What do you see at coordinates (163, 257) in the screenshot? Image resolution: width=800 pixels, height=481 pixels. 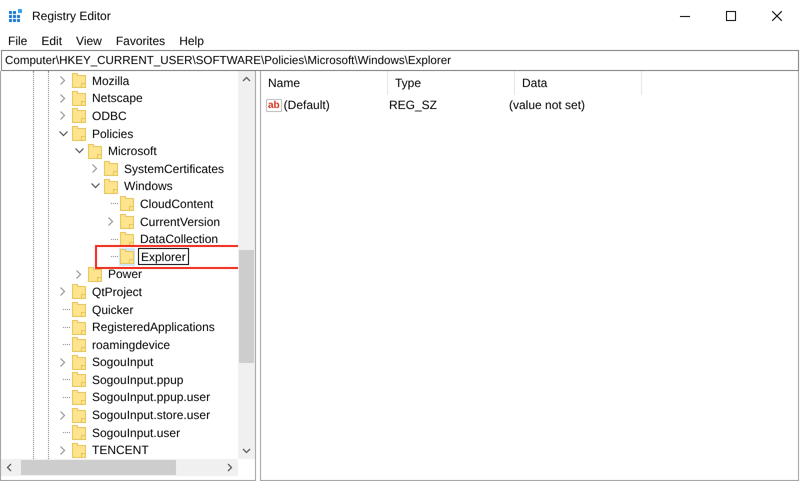 I see `rename-field: Explorer` at bounding box center [163, 257].